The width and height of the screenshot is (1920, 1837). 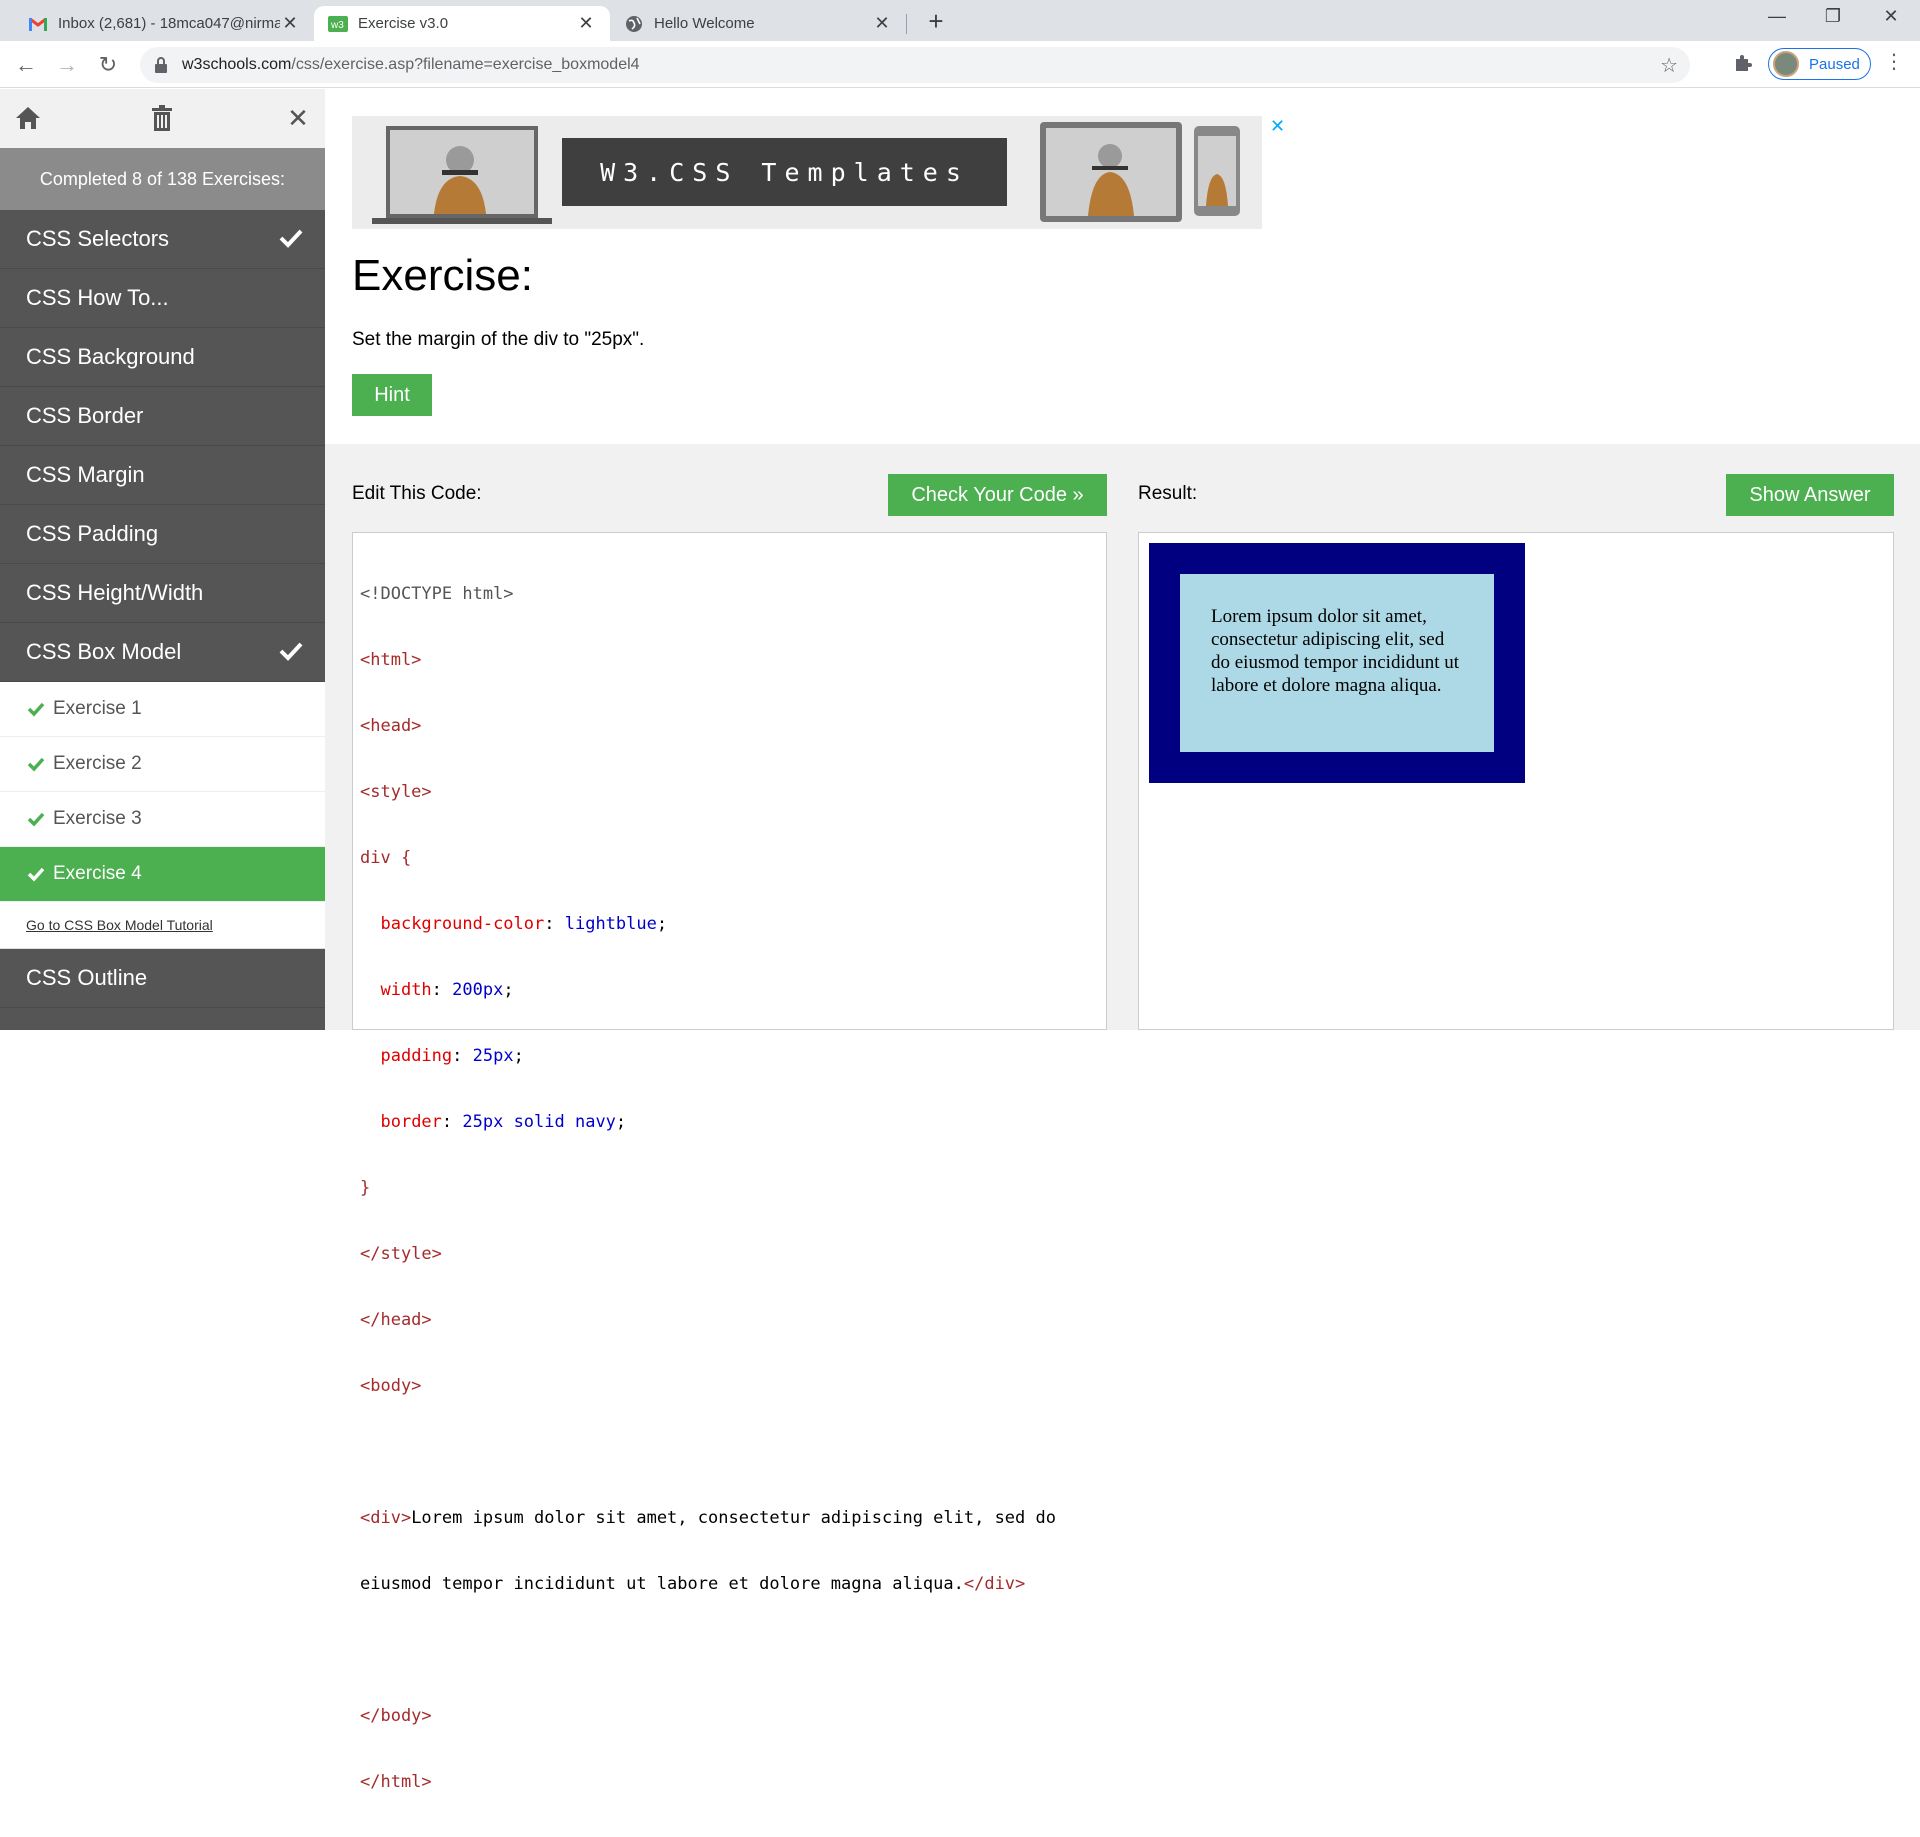 I want to click on code-property: background-color, so click(x=462, y=924).